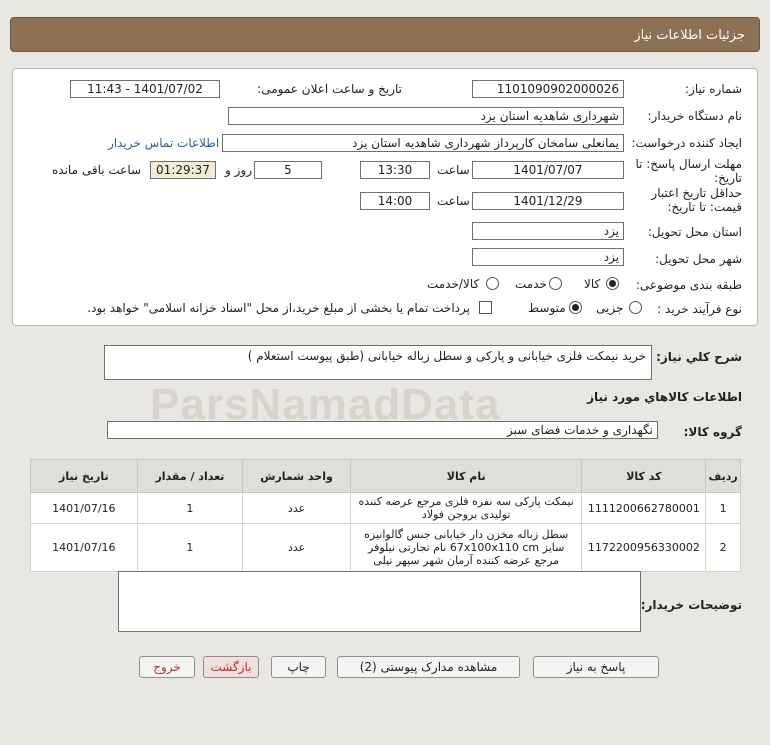 This screenshot has width=770, height=745. I want to click on delivery-city-label: شهر محل تحویل:, so click(698, 259).